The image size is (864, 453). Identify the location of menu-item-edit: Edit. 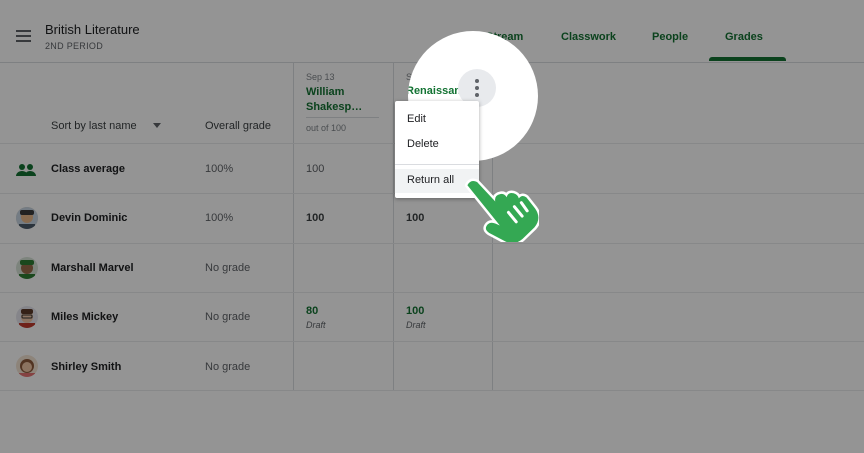
(416, 119).